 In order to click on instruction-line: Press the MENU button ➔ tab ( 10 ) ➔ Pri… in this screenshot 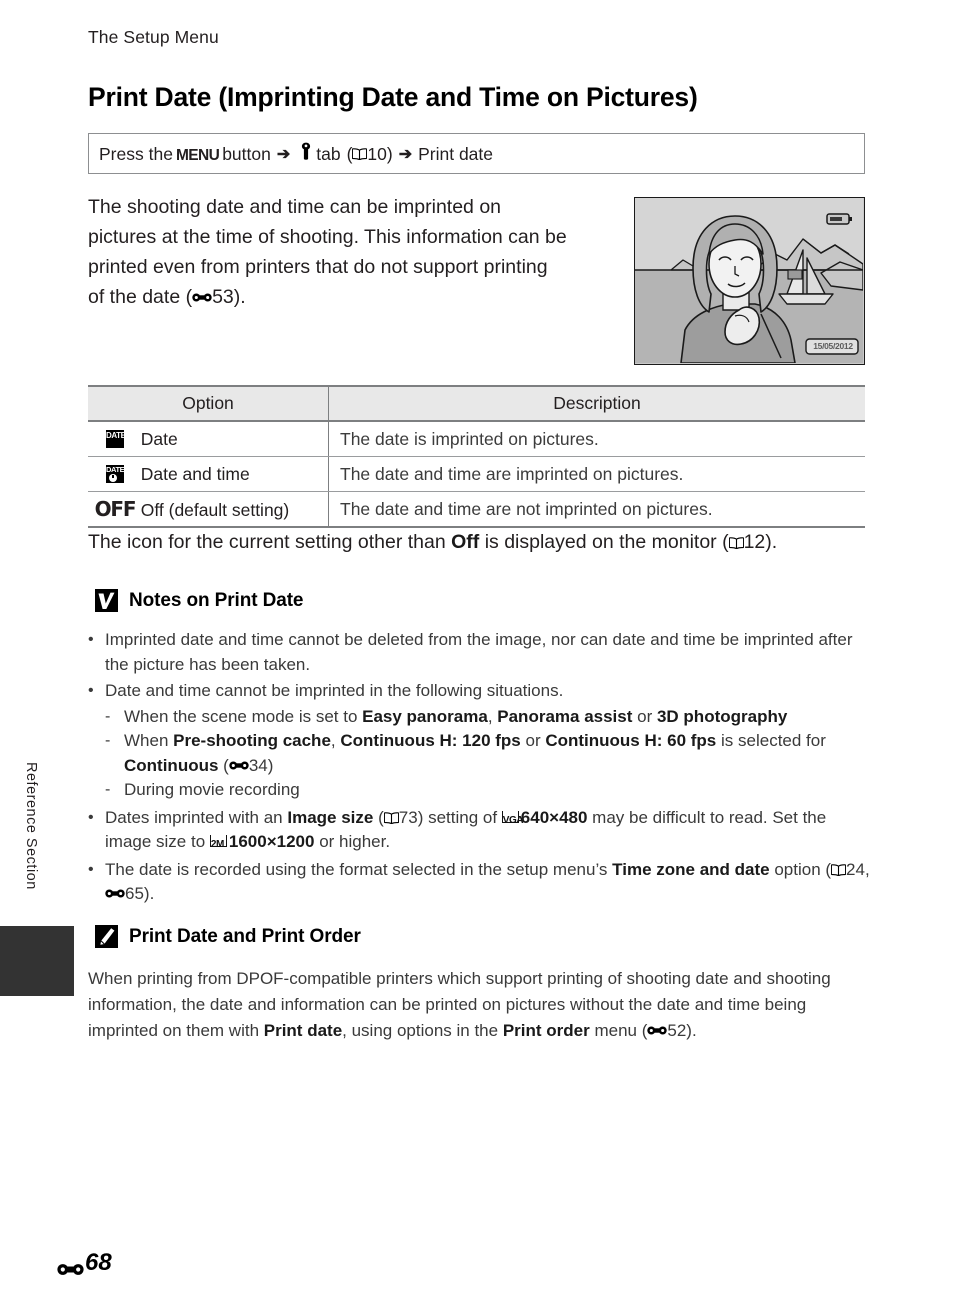, I will do `click(296, 153)`.